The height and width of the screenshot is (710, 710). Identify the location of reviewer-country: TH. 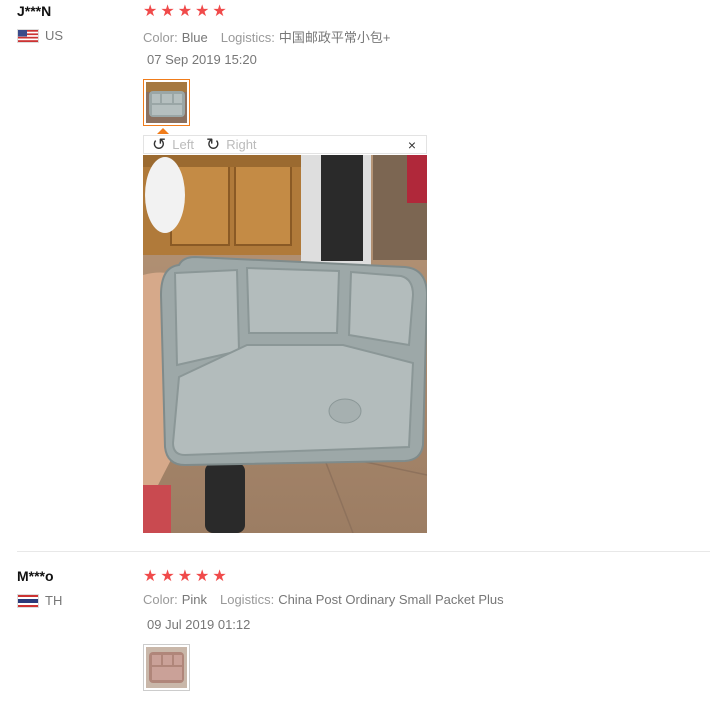
(39, 600).